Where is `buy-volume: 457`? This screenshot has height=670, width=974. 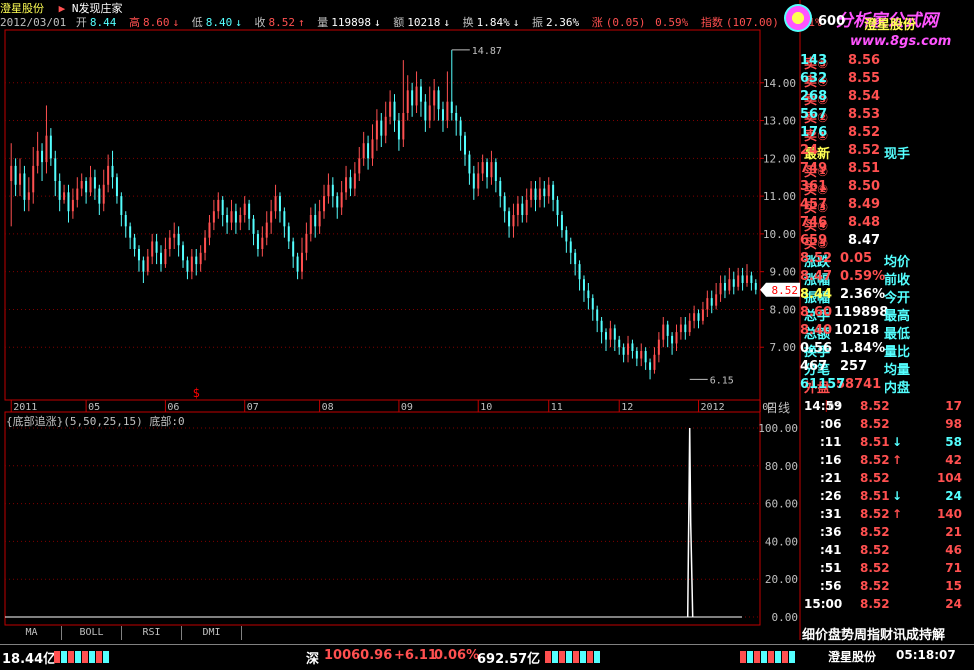 buy-volume: 457 is located at coordinates (814, 204).